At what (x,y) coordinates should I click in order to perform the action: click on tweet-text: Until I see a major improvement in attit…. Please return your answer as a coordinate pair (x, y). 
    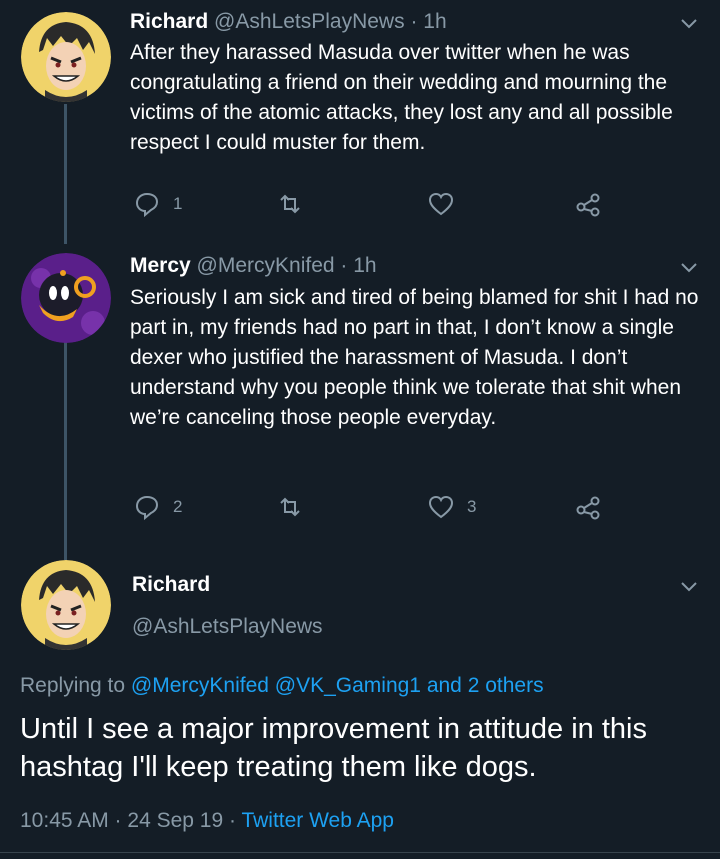
    Looking at the image, I should click on (333, 748).